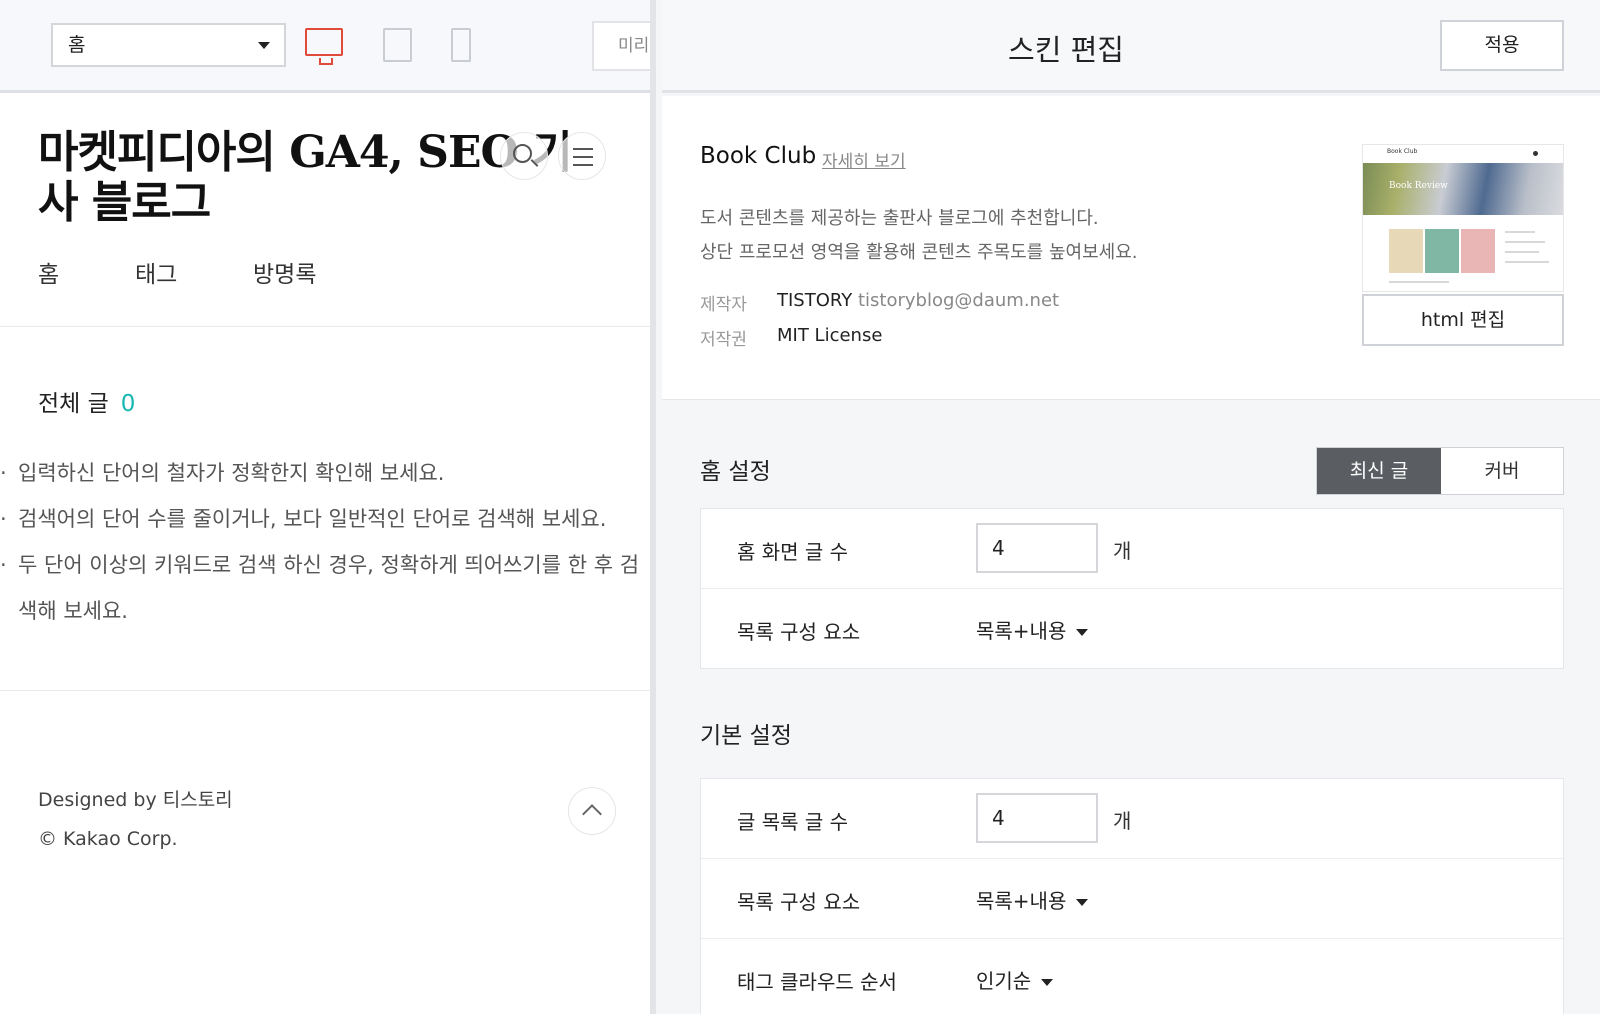 The width and height of the screenshot is (1600, 1014). What do you see at coordinates (1402, 151) in the screenshot?
I see `thumbnail-brand: Book Club` at bounding box center [1402, 151].